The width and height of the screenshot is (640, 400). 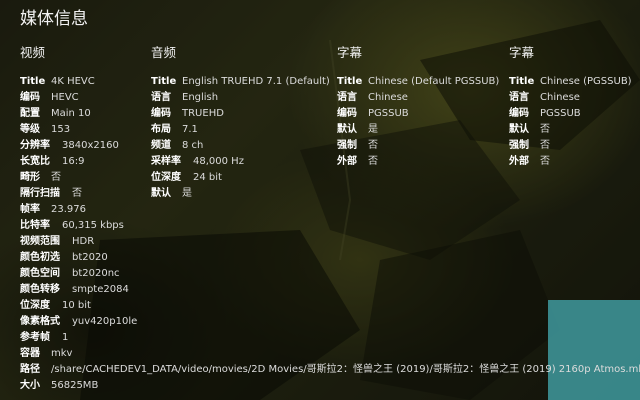 I want to click on subtitle2-field-label: 强制, so click(x=519, y=145).